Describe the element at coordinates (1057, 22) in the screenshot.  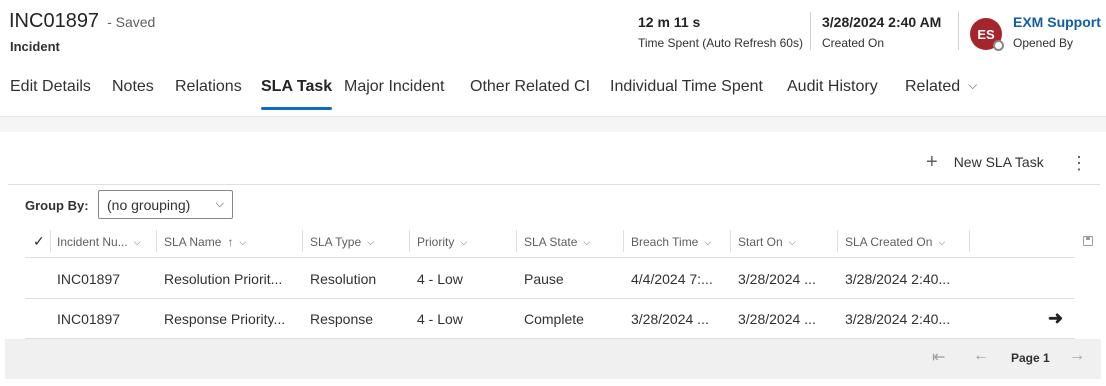
I see `opened-by-link: EXM Support` at that location.